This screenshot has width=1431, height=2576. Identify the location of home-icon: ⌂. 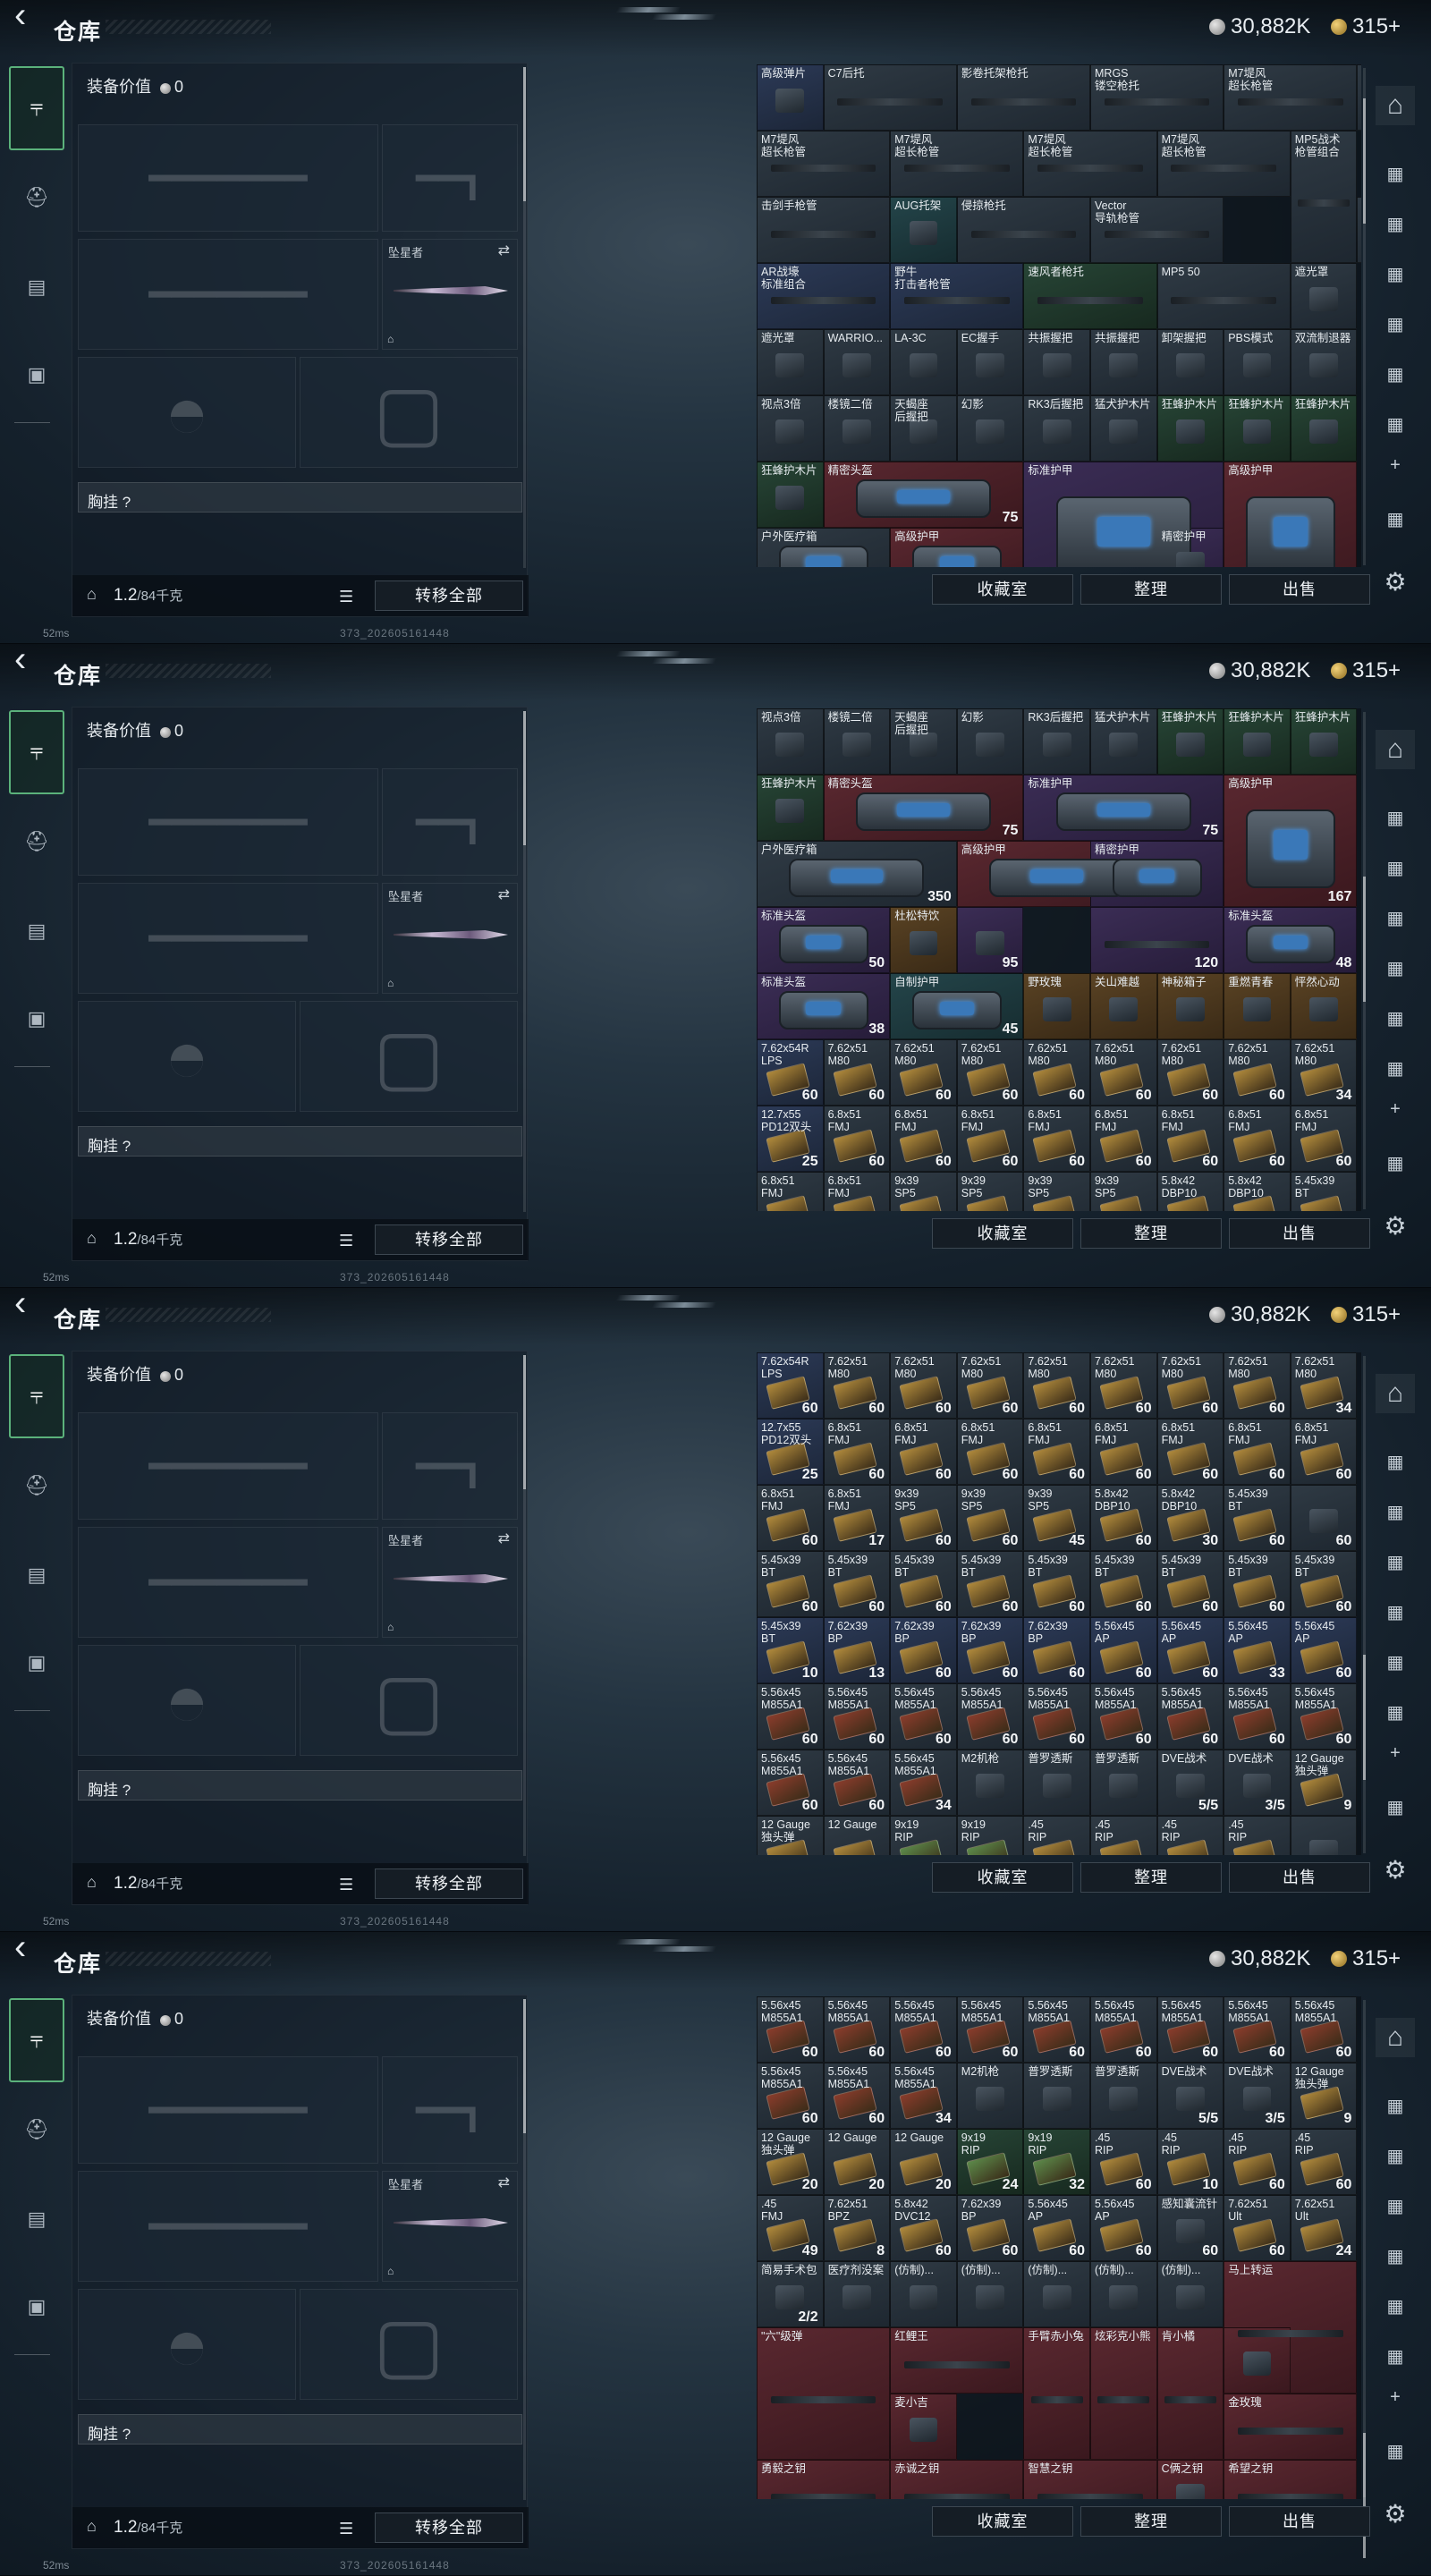
(1396, 2037).